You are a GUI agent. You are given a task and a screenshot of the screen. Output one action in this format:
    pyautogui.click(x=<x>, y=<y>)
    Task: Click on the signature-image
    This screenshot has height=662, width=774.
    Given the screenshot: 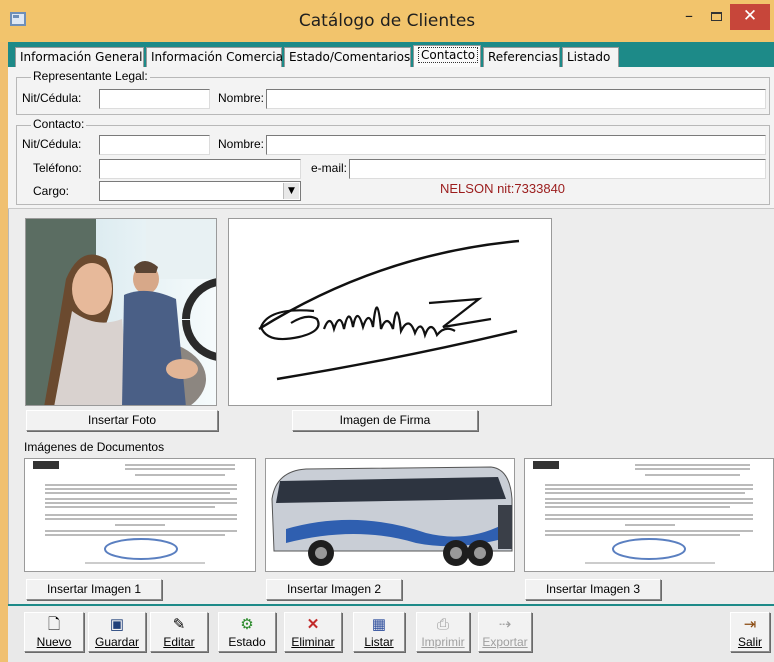 What is the action you would take?
    pyautogui.click(x=390, y=312)
    